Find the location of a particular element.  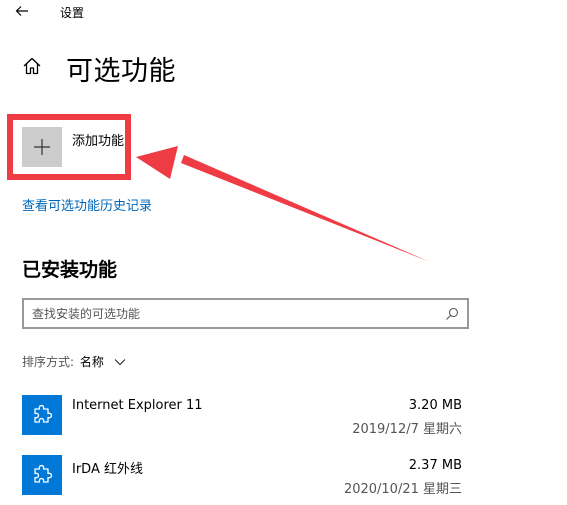

feature-item: IrDA 红外线 2.37 MB 2020/10/21 星期三 is located at coordinates (242, 477).